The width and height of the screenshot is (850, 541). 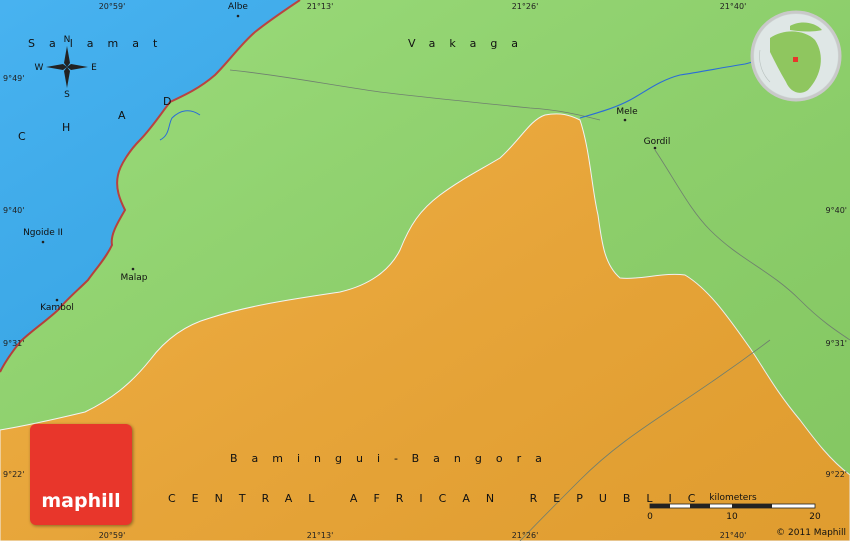 What do you see at coordinates (57, 308) in the screenshot?
I see `svg-text: Kambol` at bounding box center [57, 308].